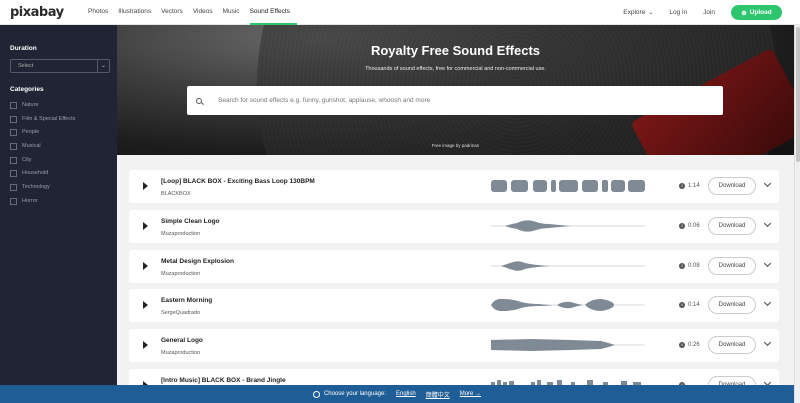  I want to click on category-label: Horror, so click(30, 201).